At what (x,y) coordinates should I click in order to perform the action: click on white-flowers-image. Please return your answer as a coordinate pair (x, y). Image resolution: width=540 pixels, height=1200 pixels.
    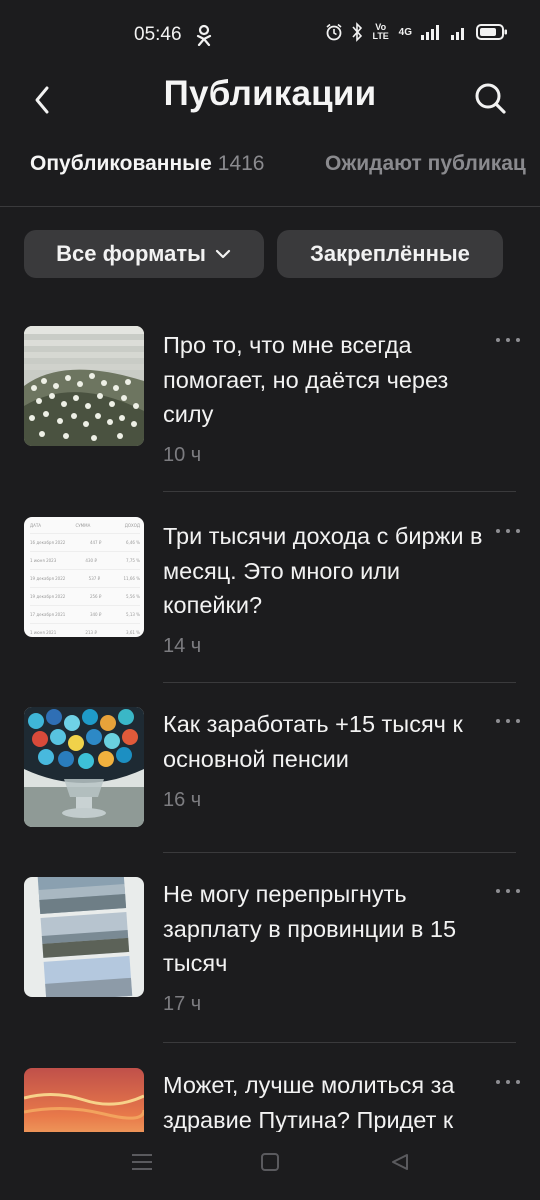
    Looking at the image, I should click on (84, 386).